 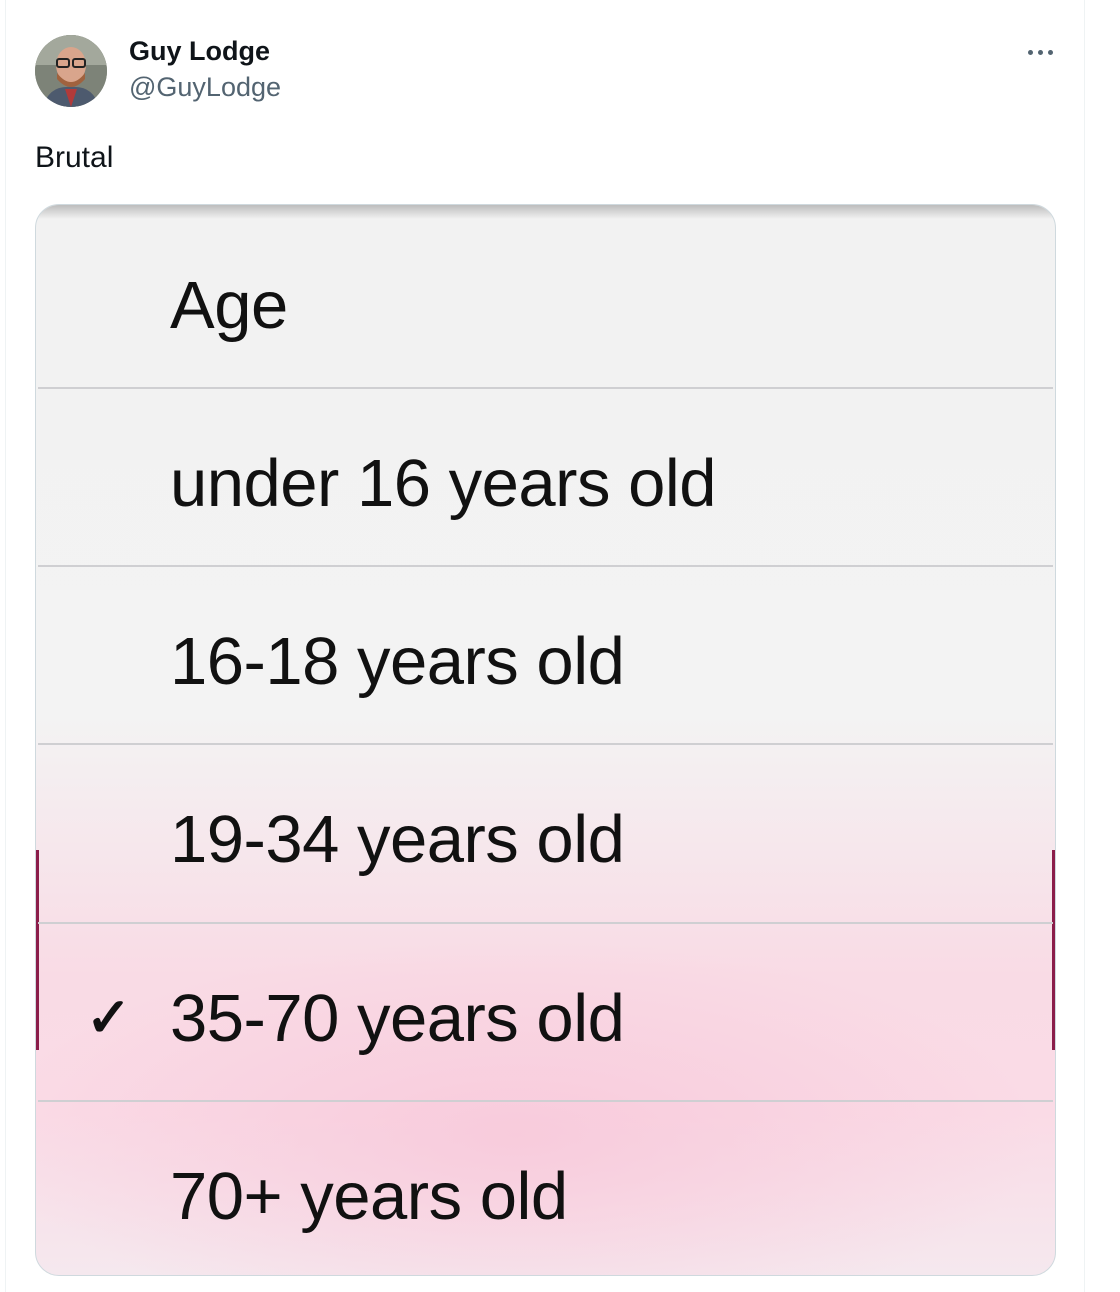 What do you see at coordinates (109, 1018) in the screenshot?
I see `checkmark-icon: ✓` at bounding box center [109, 1018].